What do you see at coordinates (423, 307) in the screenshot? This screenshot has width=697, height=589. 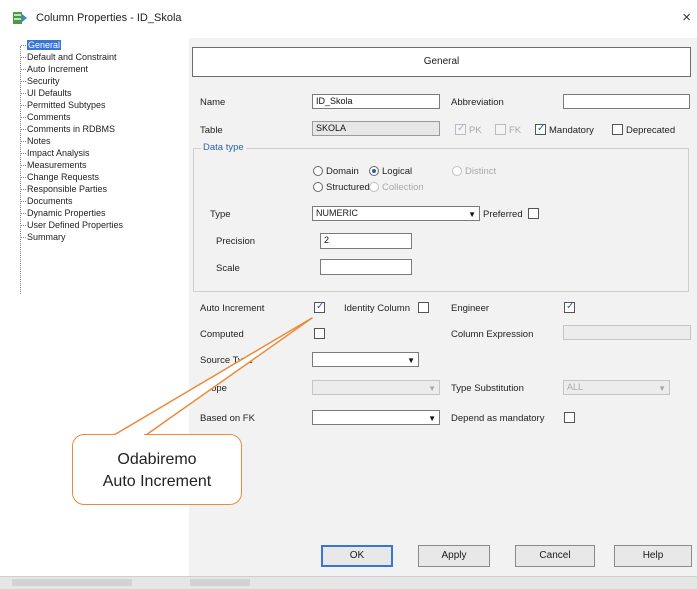 I see `identity-column-checkbox` at bounding box center [423, 307].